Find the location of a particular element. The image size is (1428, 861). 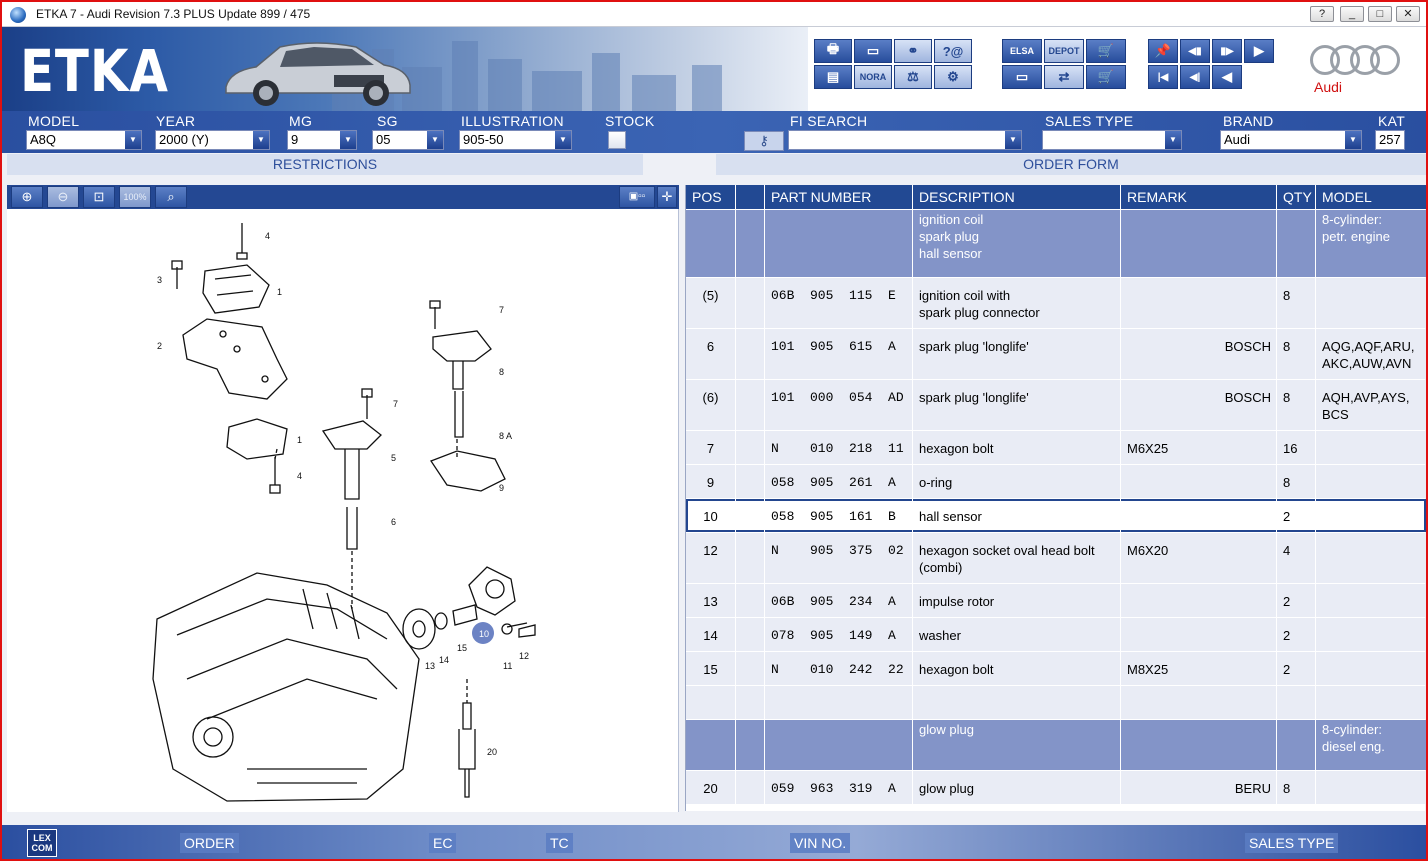

callout-label: 8 A is located at coordinates (505, 436).